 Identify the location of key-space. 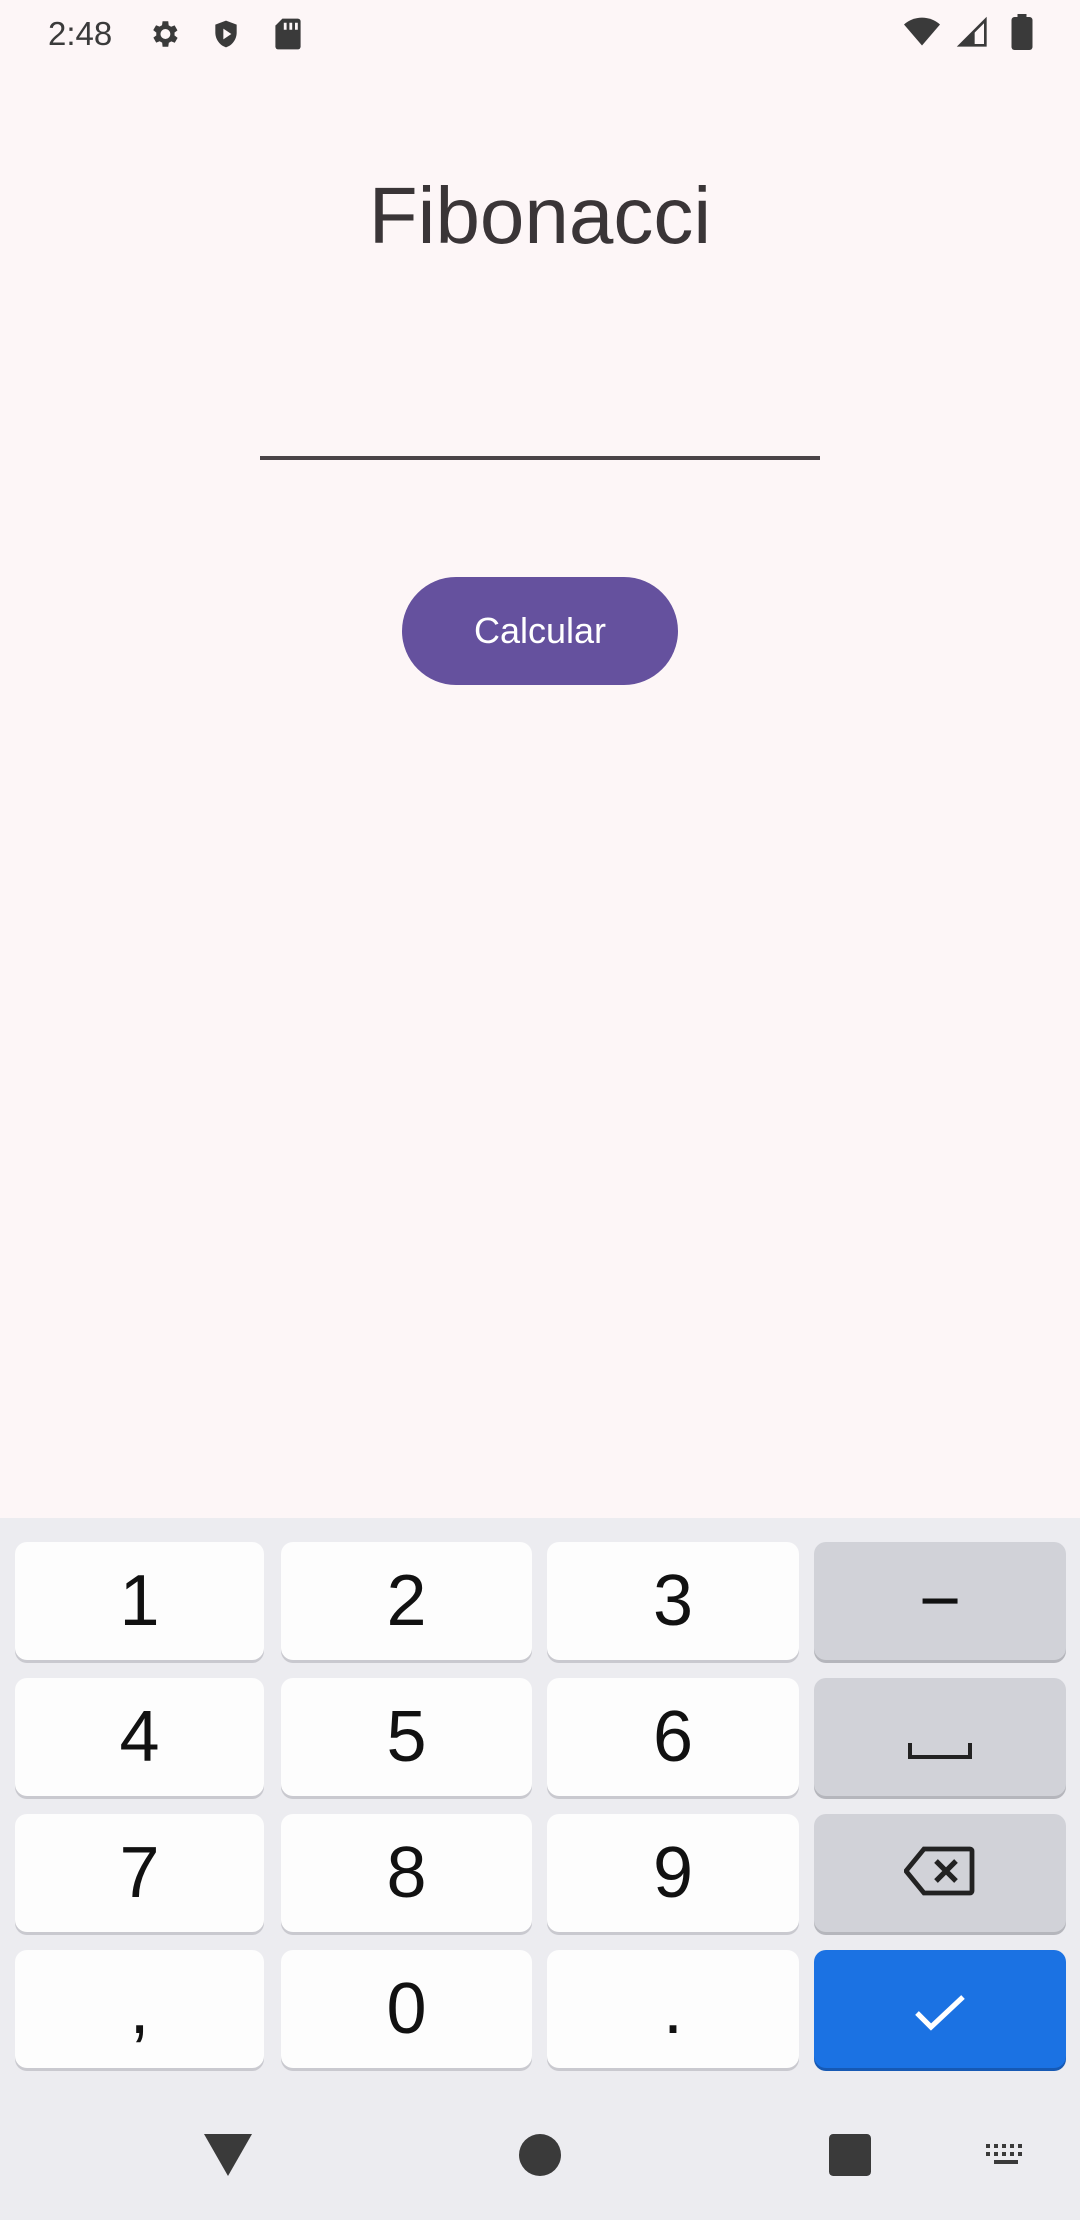
(940, 1737).